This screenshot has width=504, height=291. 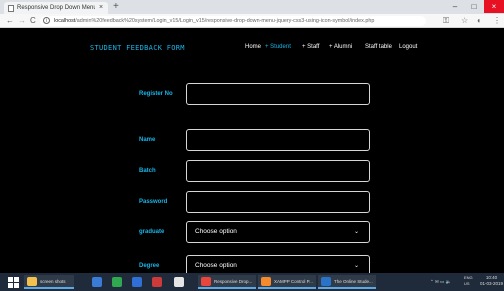 I want to click on file-pinned-icon, so click(x=179, y=282).